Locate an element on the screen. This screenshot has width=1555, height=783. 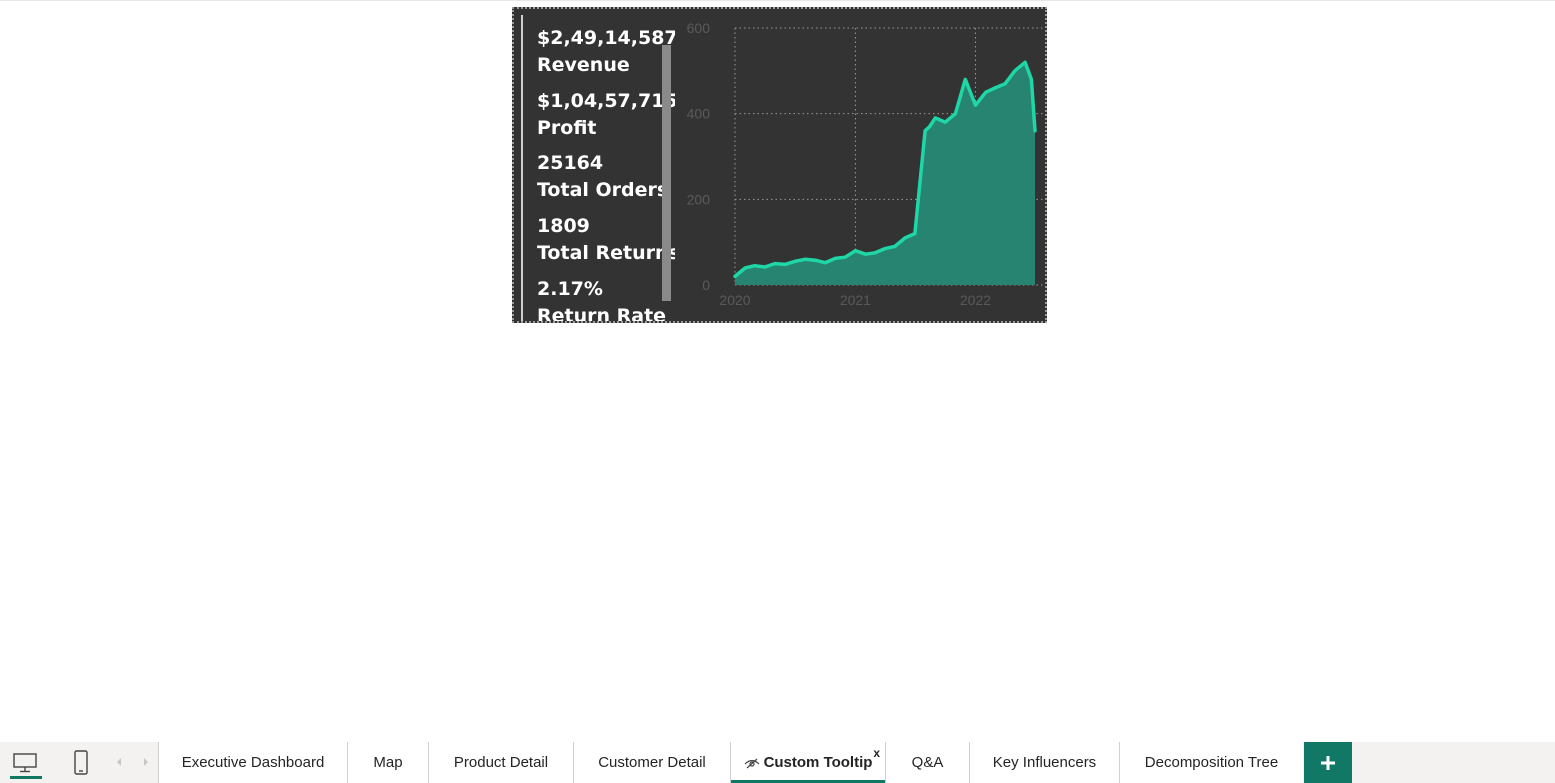
tab-label: Product Detail is located at coordinates (501, 762).